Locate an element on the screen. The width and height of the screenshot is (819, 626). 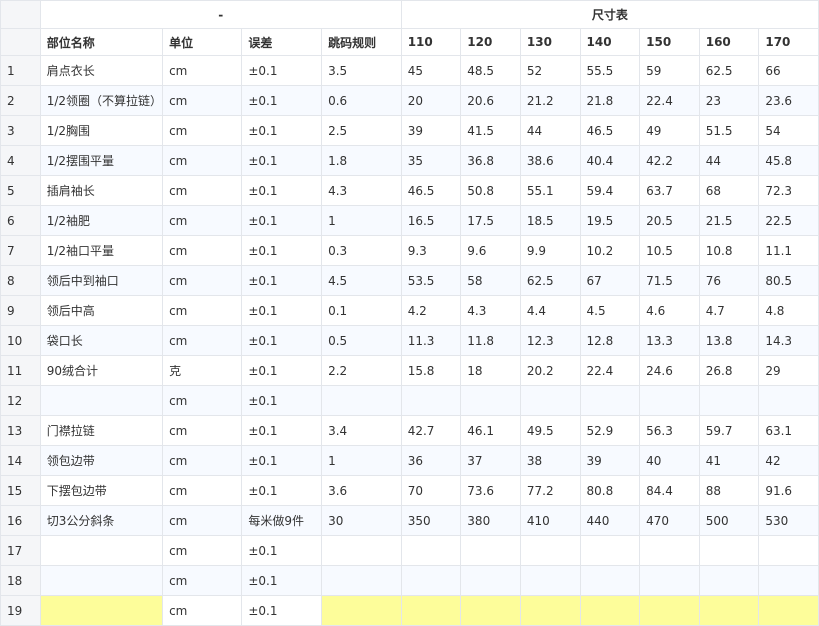
cell-grade-rule: 3.6 is located at coordinates (361, 490).